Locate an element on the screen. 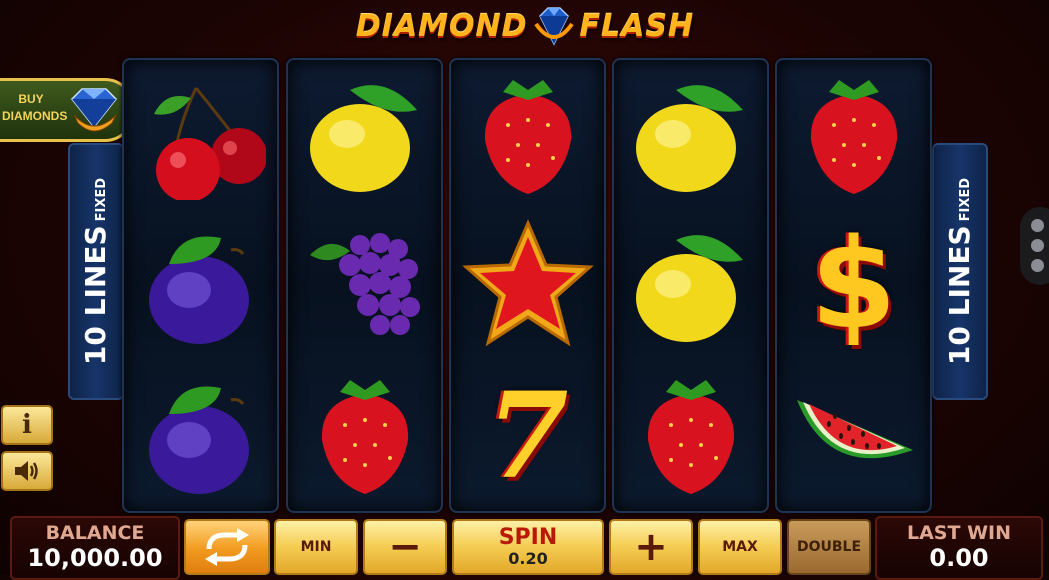  last-win-label: LAST WIN is located at coordinates (959, 533).